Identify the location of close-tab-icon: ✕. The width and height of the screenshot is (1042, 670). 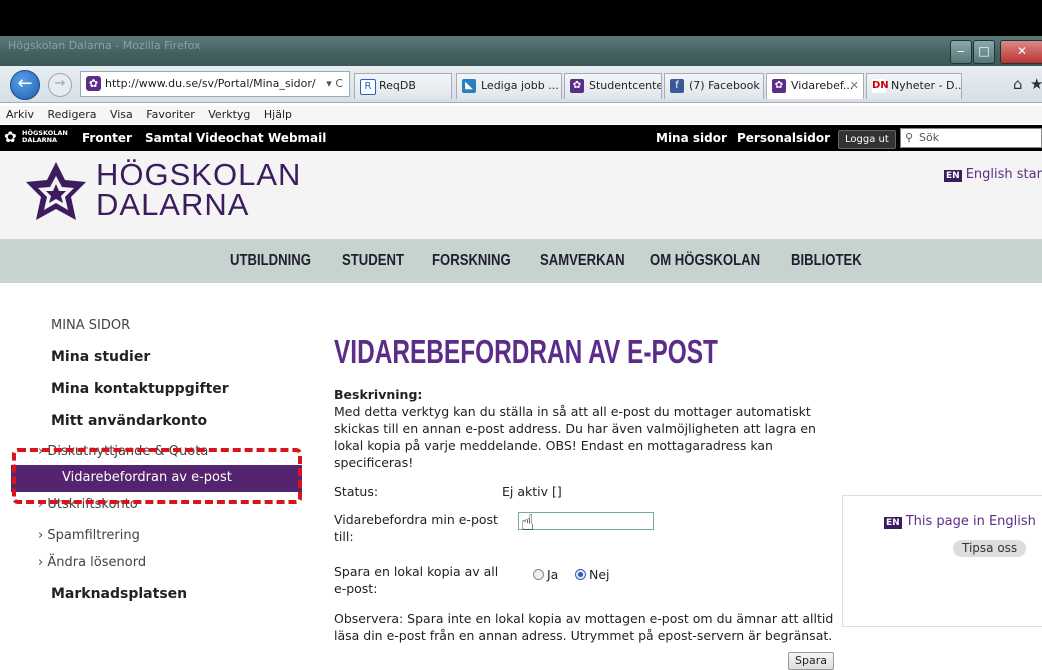
(854, 86).